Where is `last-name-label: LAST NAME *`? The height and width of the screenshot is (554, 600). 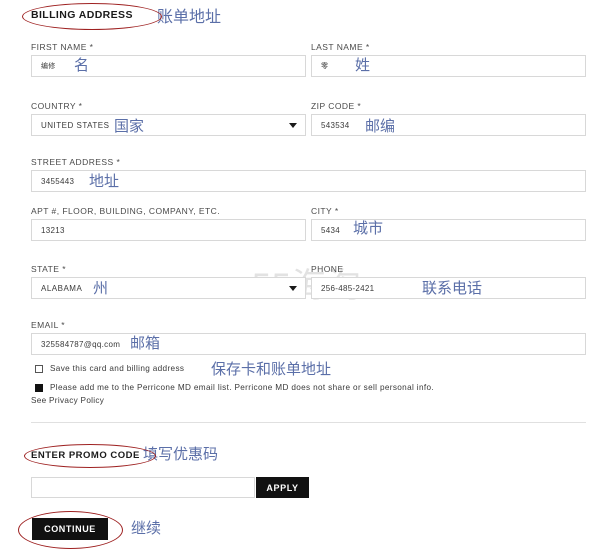 last-name-label: LAST NAME * is located at coordinates (340, 47).